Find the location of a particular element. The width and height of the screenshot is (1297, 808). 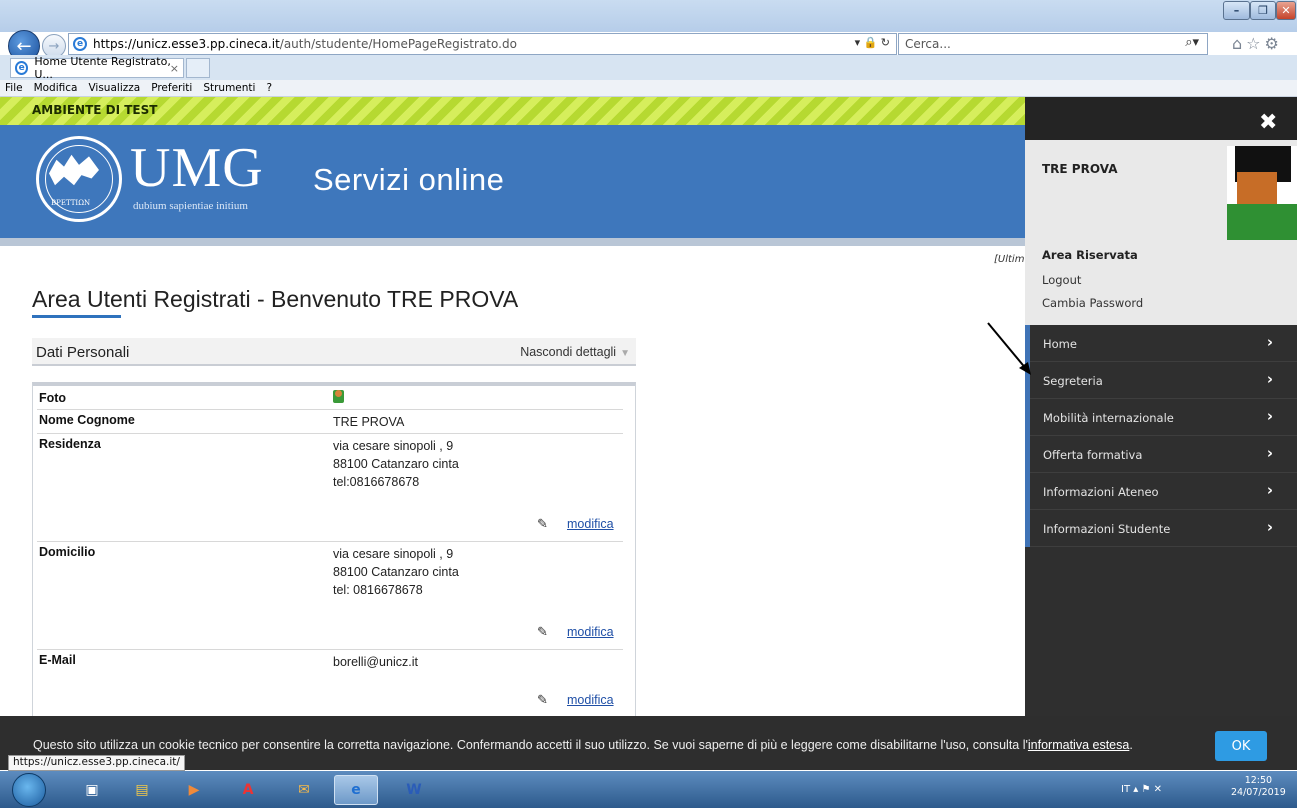

table-row: Foto is located at coordinates (330, 399).